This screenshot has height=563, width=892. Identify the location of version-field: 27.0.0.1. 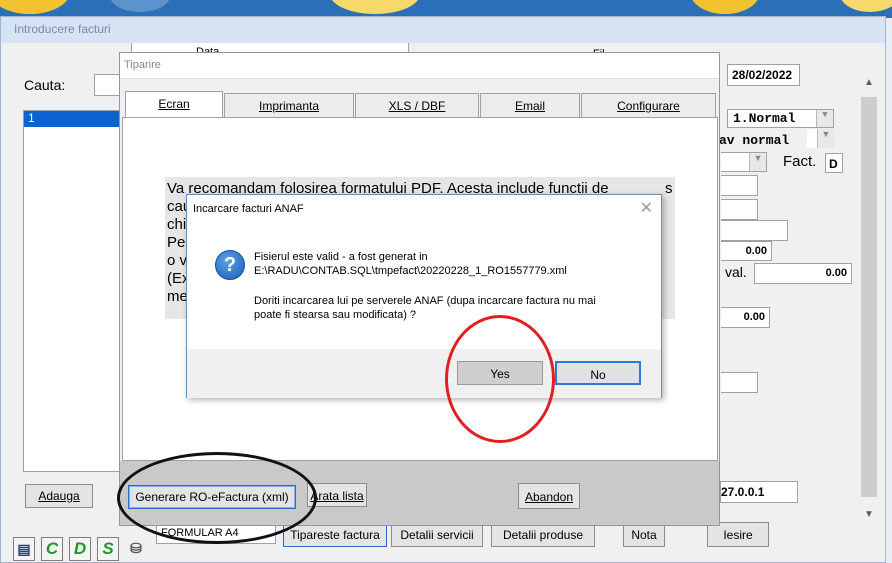
(759, 492).